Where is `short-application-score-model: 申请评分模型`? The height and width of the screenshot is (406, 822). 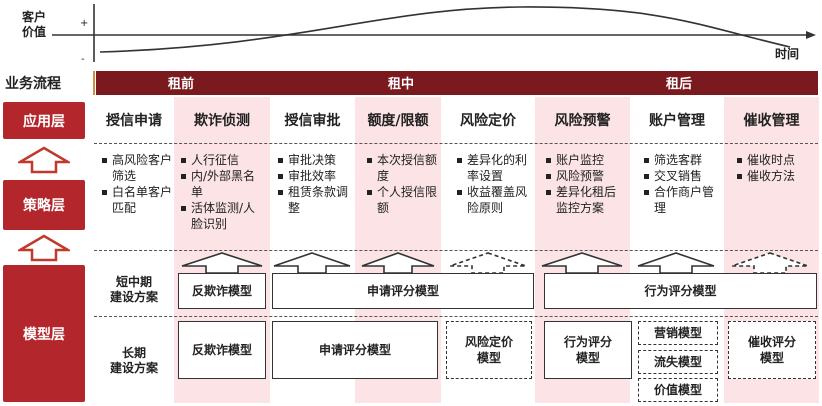 short-application-score-model: 申请评分模型 is located at coordinates (403, 291).